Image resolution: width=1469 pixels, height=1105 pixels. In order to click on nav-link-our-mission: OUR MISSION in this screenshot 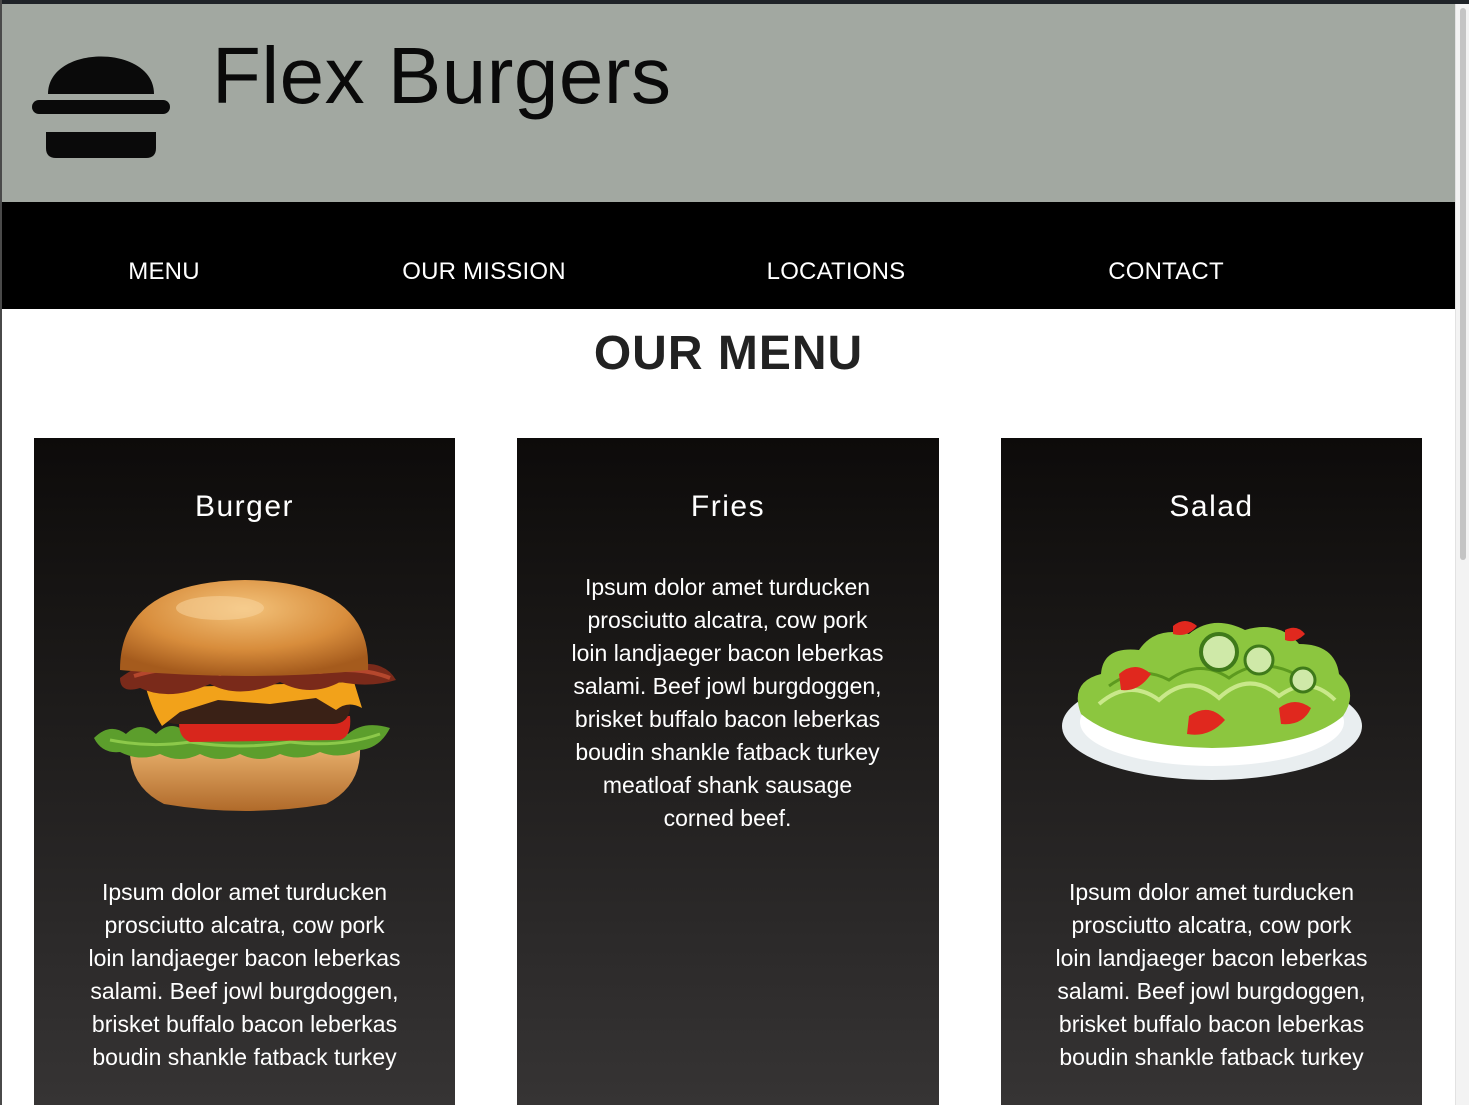, I will do `click(484, 272)`.